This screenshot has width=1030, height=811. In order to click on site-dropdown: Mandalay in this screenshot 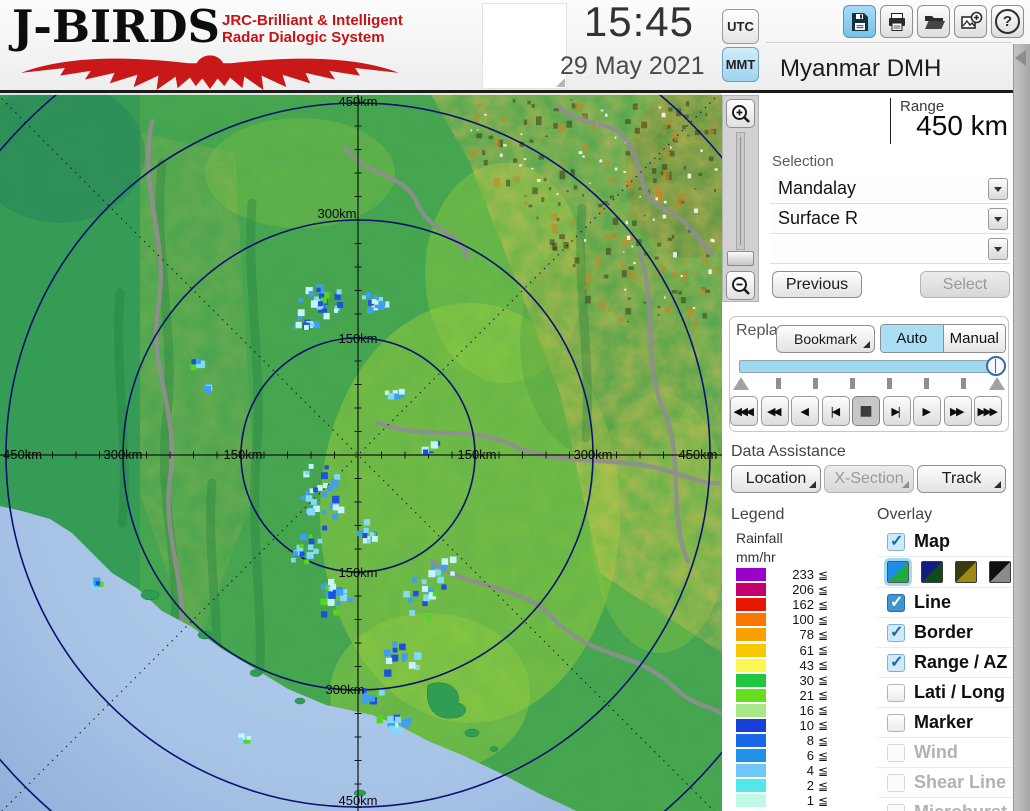, I will do `click(890, 190)`.